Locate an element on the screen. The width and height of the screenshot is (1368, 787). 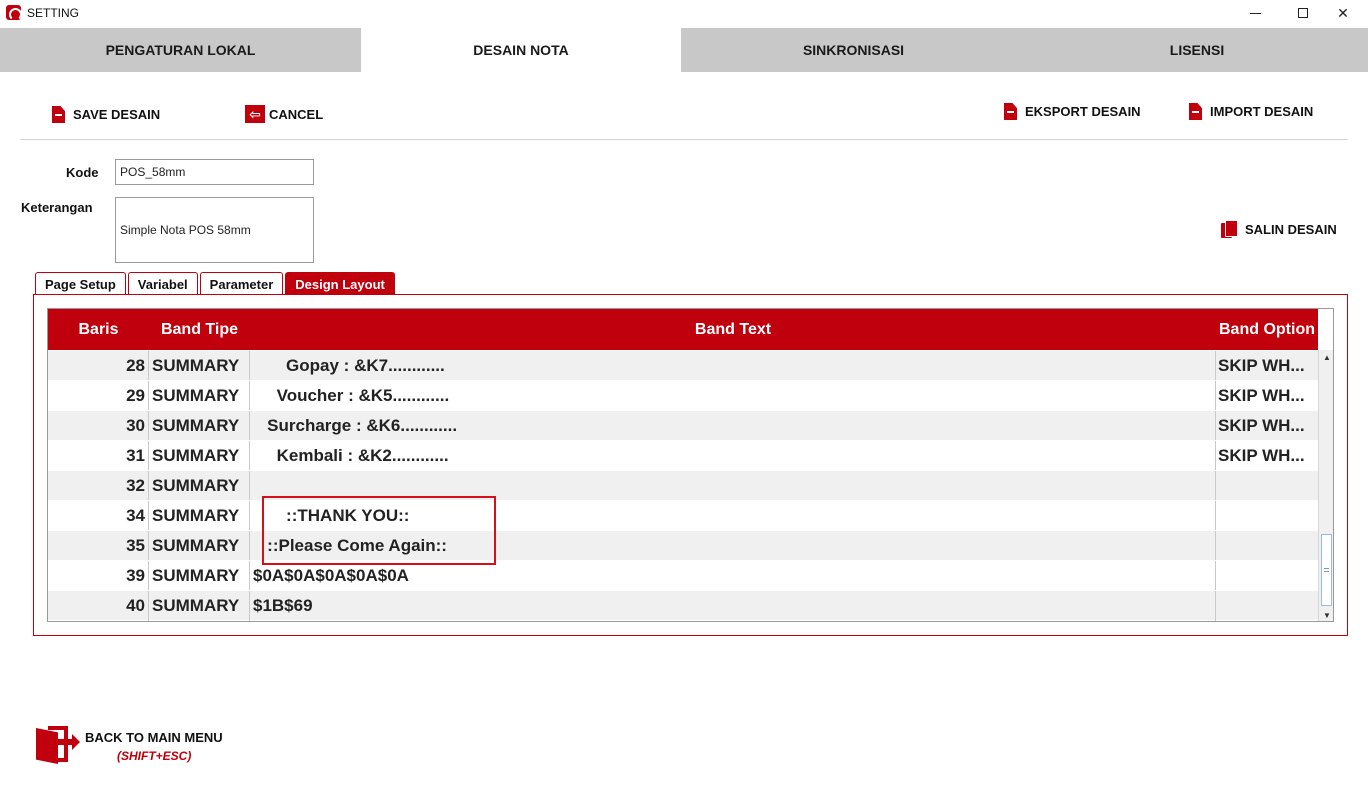
table-row: 39 SUMMARY $0A$0A$0A$0A$0A is located at coordinates (683, 575).